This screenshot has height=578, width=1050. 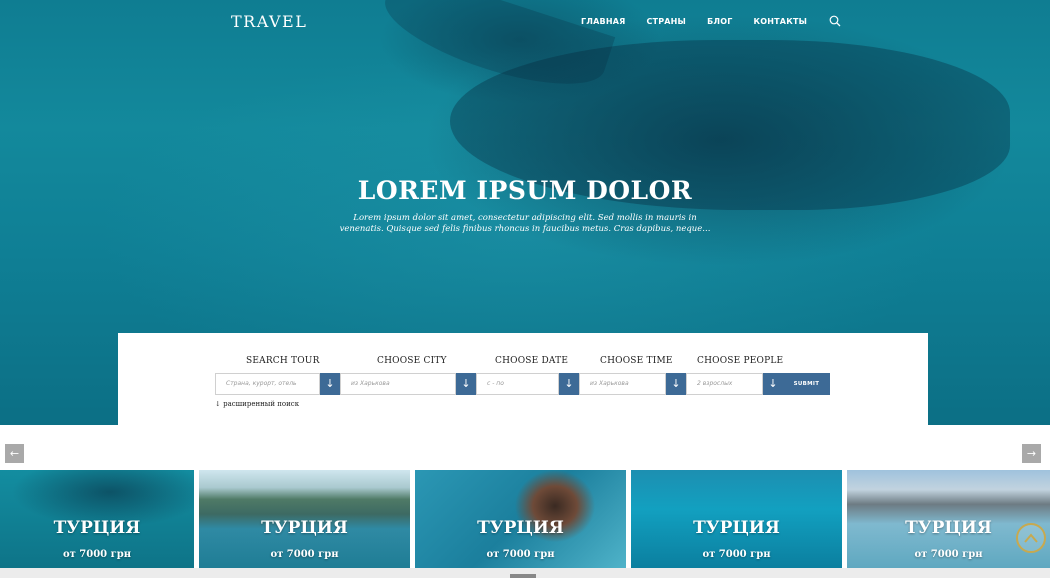 I want to click on submit-button: SUBMIT, so click(x=806, y=384).